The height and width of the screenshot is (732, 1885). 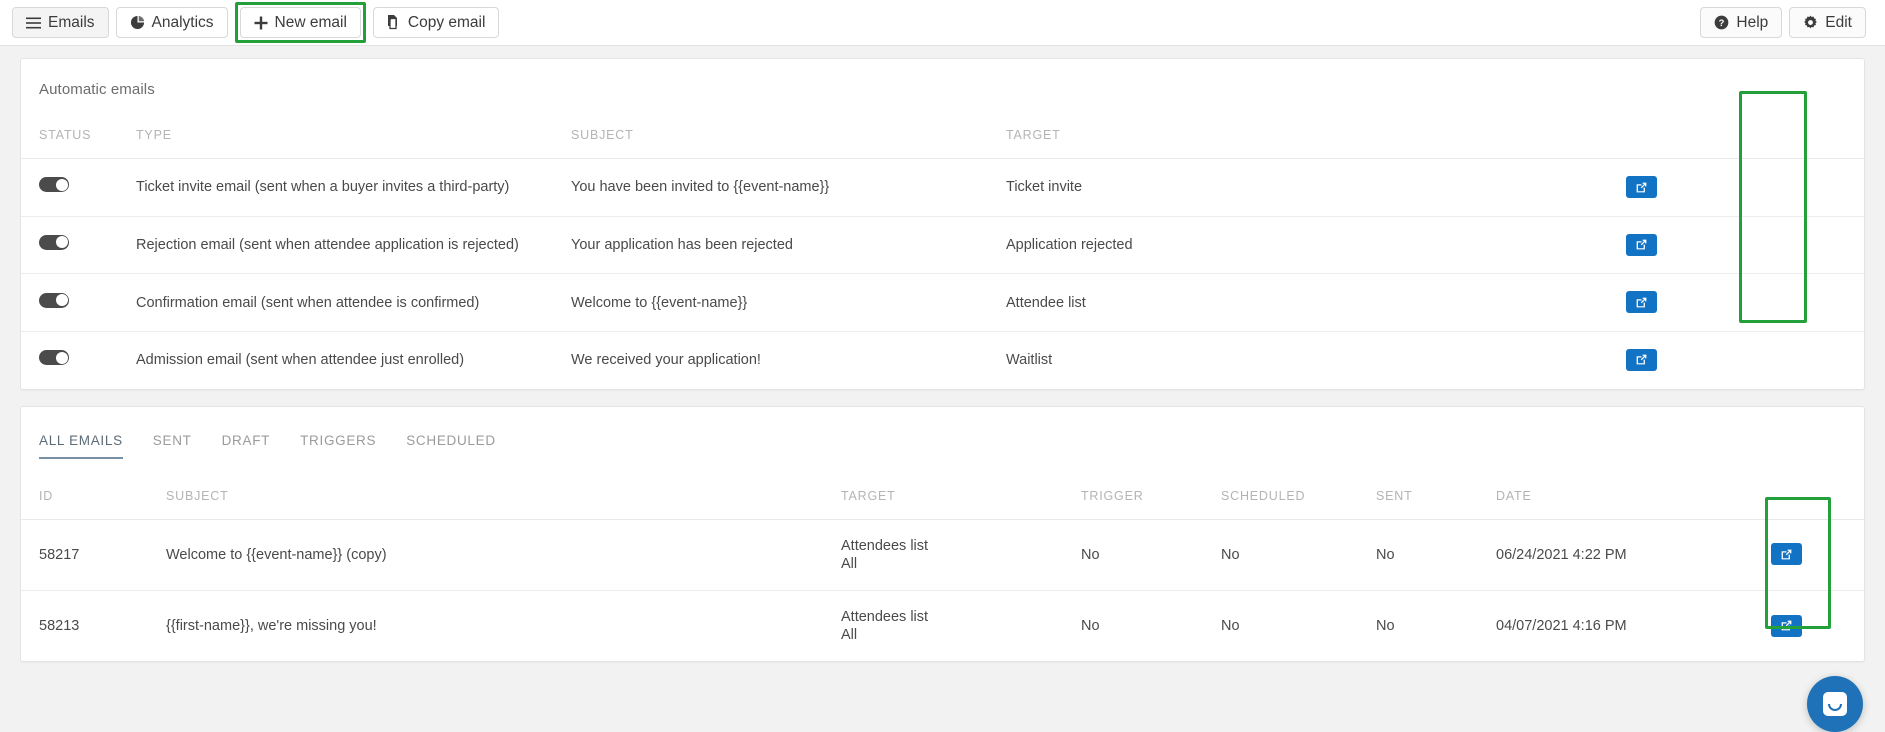 What do you see at coordinates (394, 22) in the screenshot?
I see `copy-icon` at bounding box center [394, 22].